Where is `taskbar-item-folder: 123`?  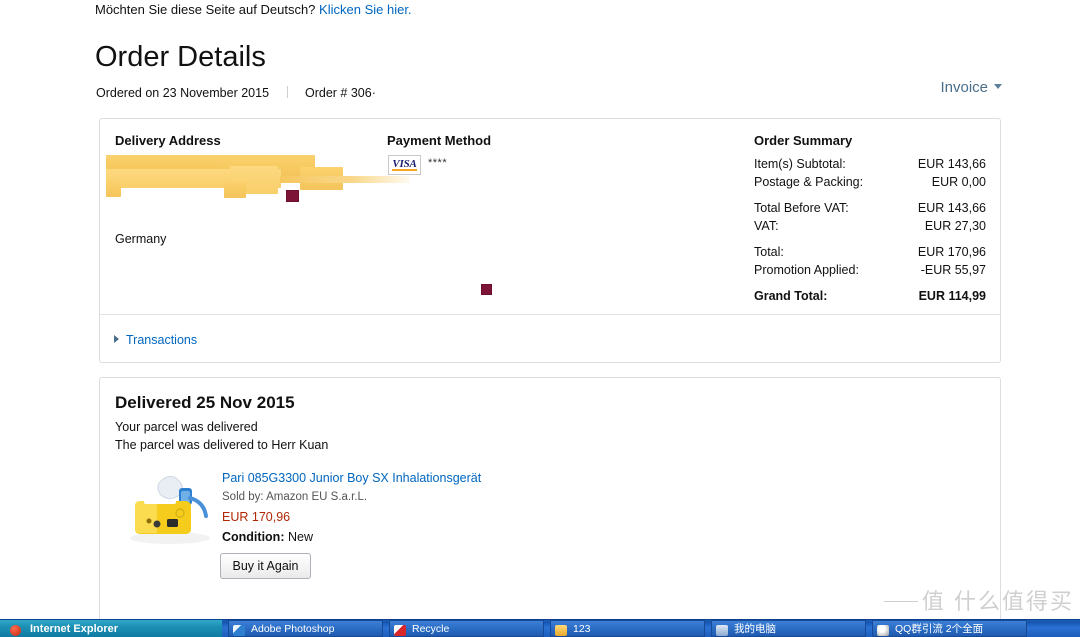 taskbar-item-folder: 123 is located at coordinates (627, 628).